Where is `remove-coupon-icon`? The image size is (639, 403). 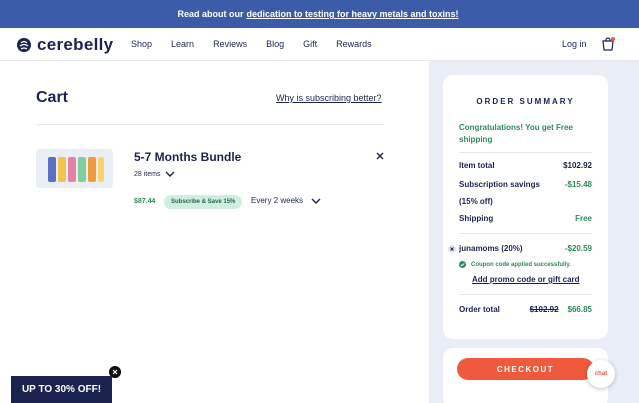 remove-coupon-icon is located at coordinates (452, 249).